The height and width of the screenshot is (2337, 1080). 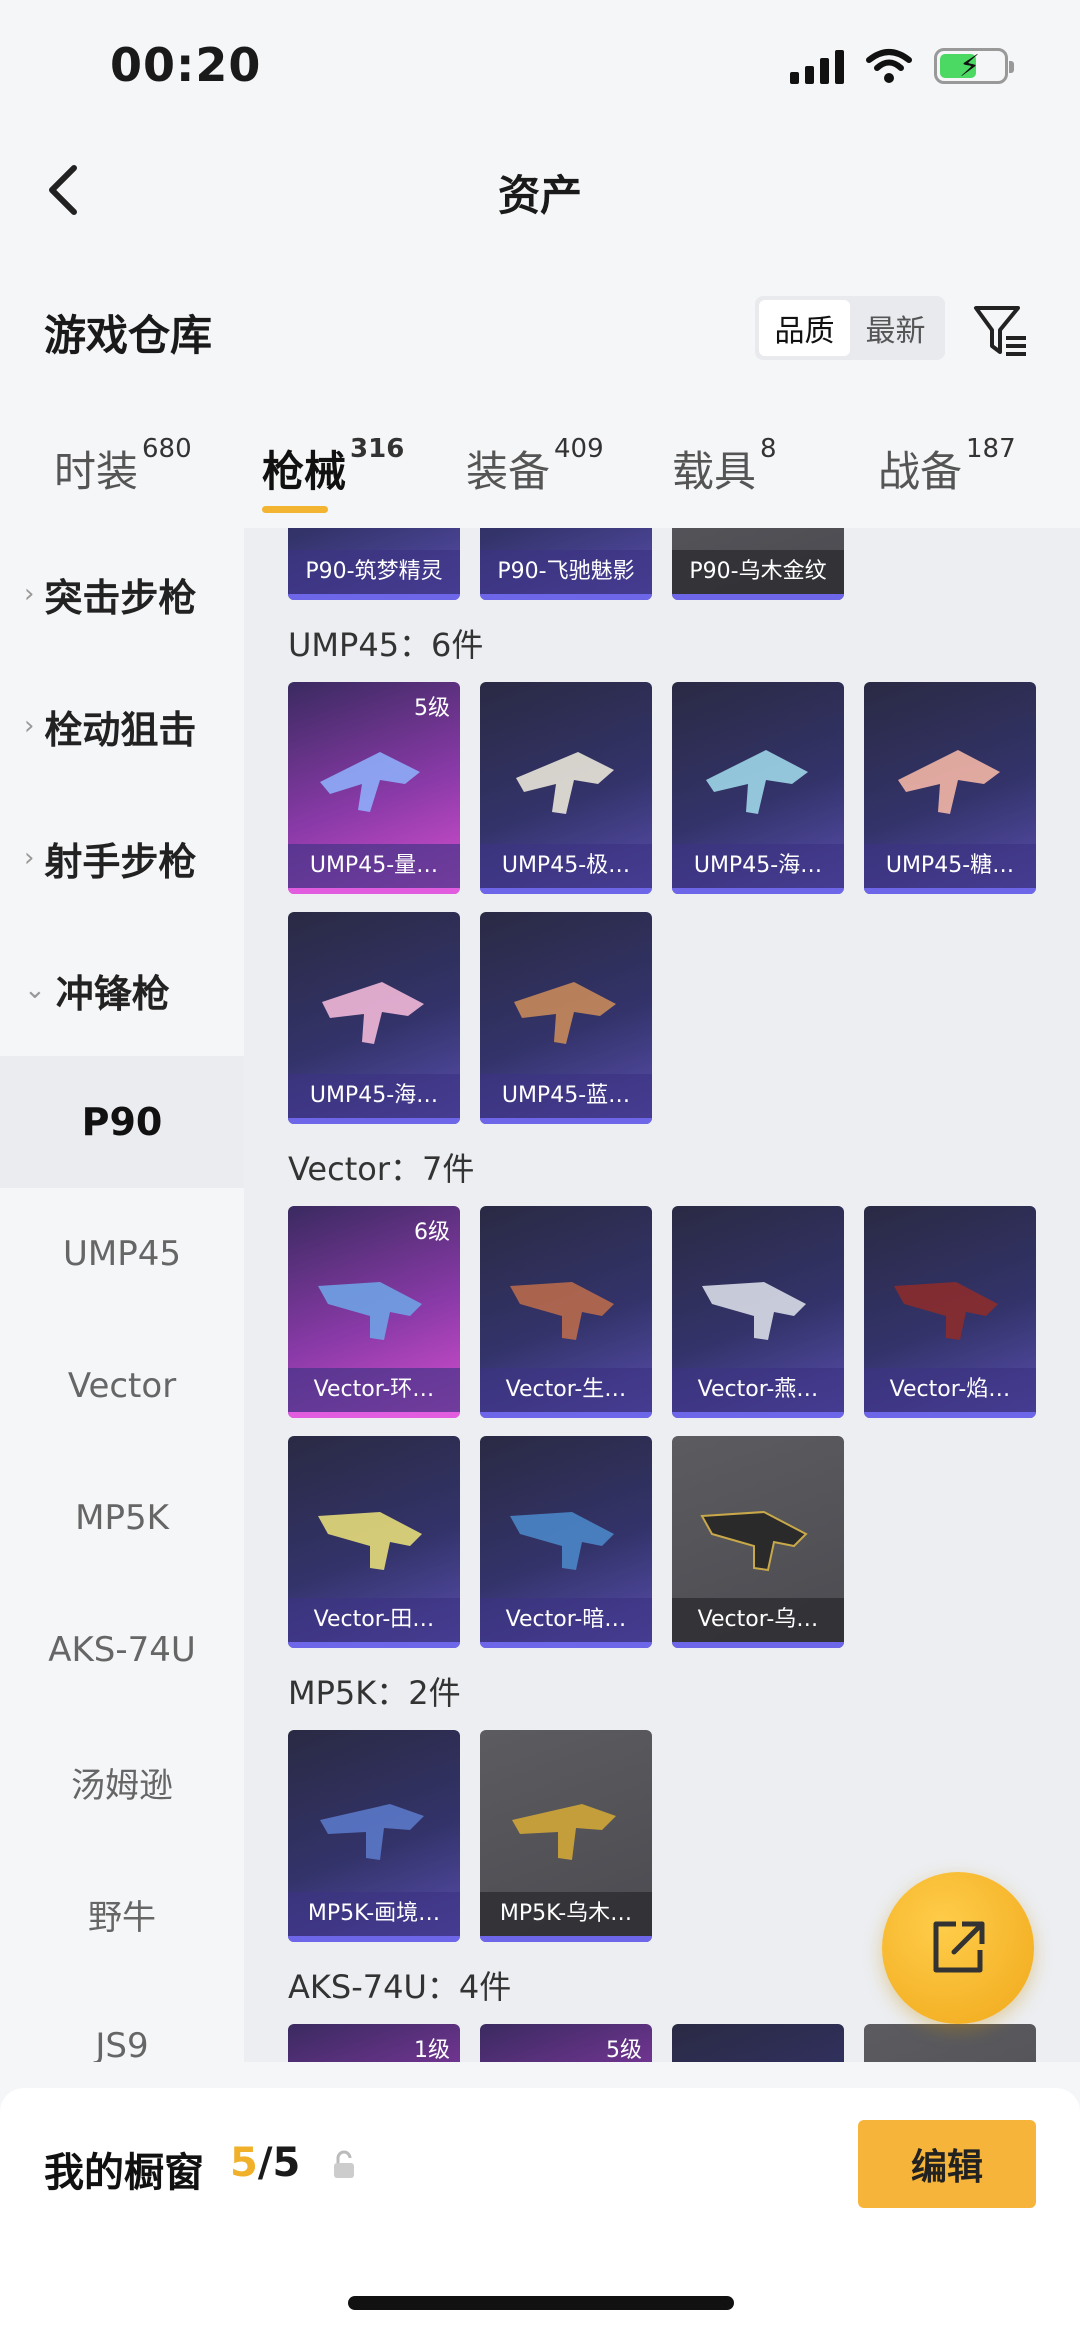 What do you see at coordinates (895, 328) in the screenshot?
I see `sort-latest-button: 最新` at bounding box center [895, 328].